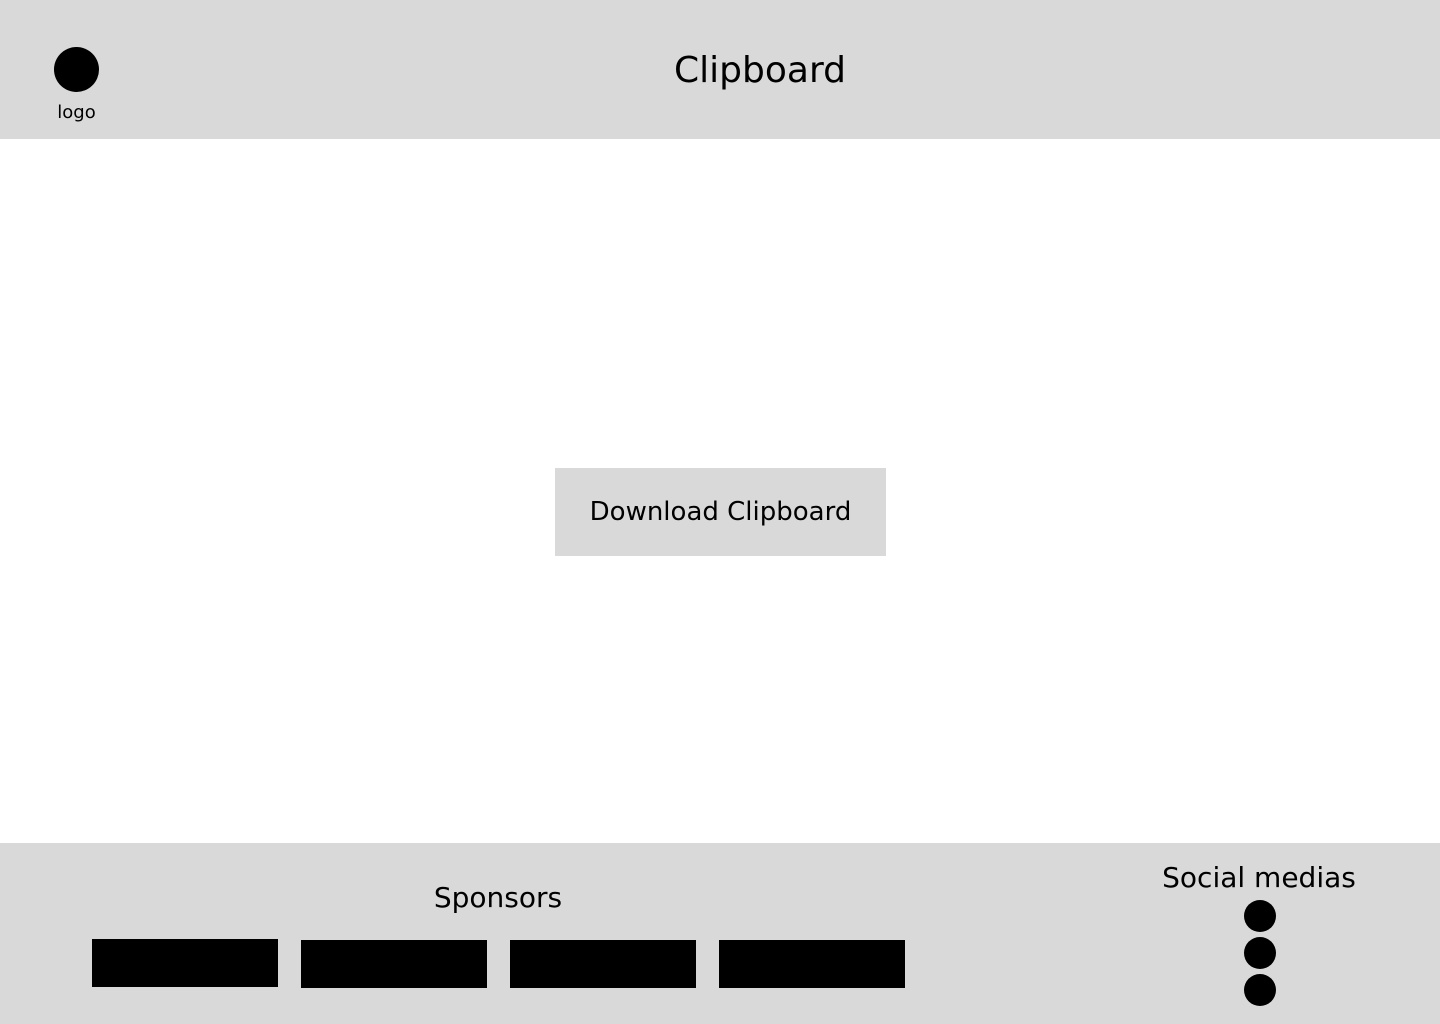  Describe the element at coordinates (760, 70) in the screenshot. I see `page-title: Clipboard` at that location.